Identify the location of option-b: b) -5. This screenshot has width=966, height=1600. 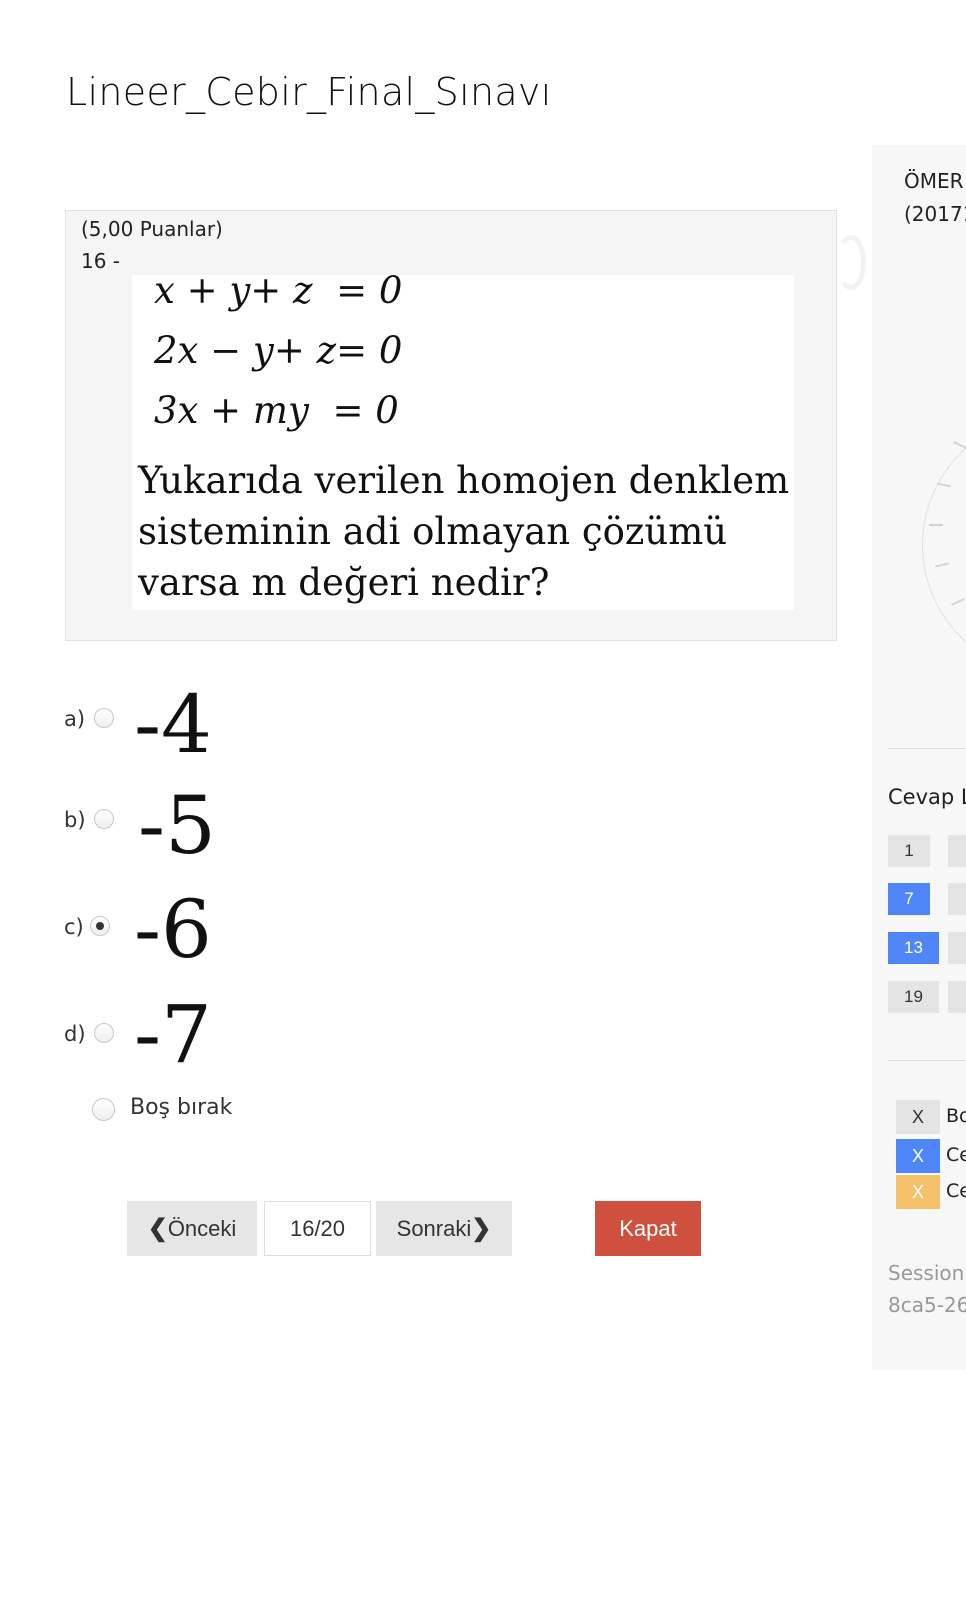
(214, 826).